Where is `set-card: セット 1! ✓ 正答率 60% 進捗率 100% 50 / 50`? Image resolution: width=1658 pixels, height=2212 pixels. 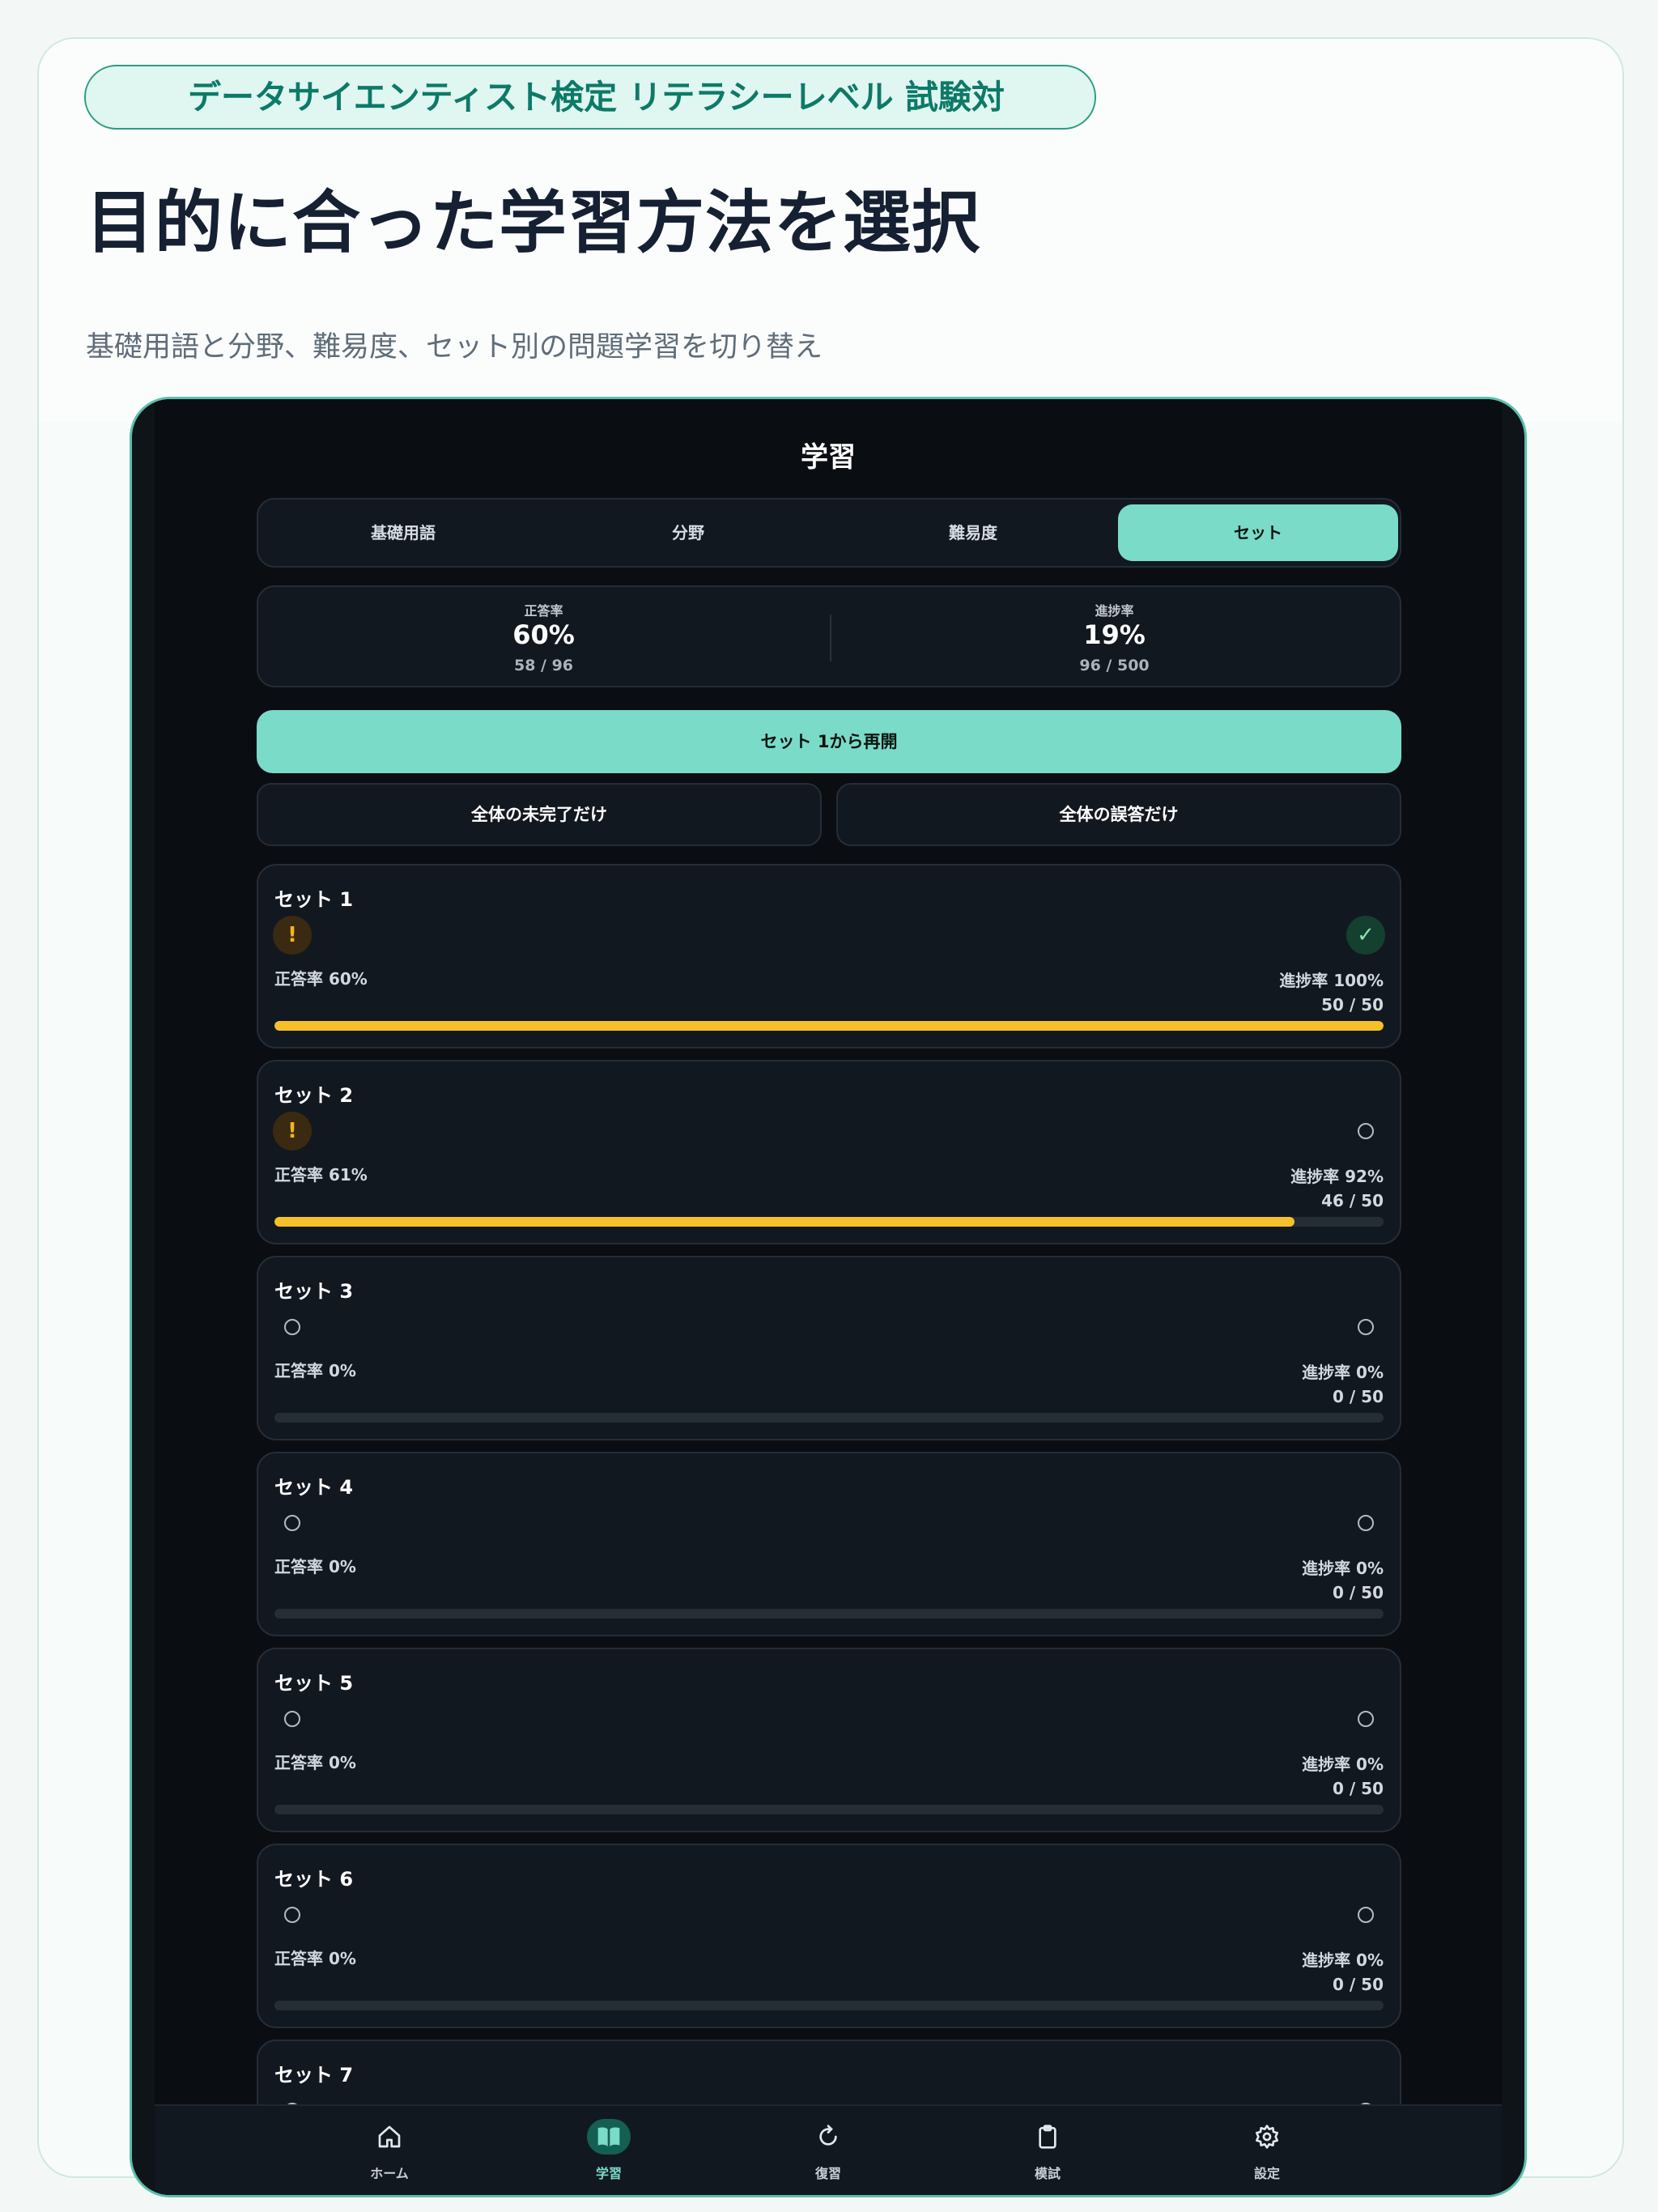 set-card: セット 1! ✓ 正答率 60% 進捗率 100% 50 / 50 is located at coordinates (829, 957).